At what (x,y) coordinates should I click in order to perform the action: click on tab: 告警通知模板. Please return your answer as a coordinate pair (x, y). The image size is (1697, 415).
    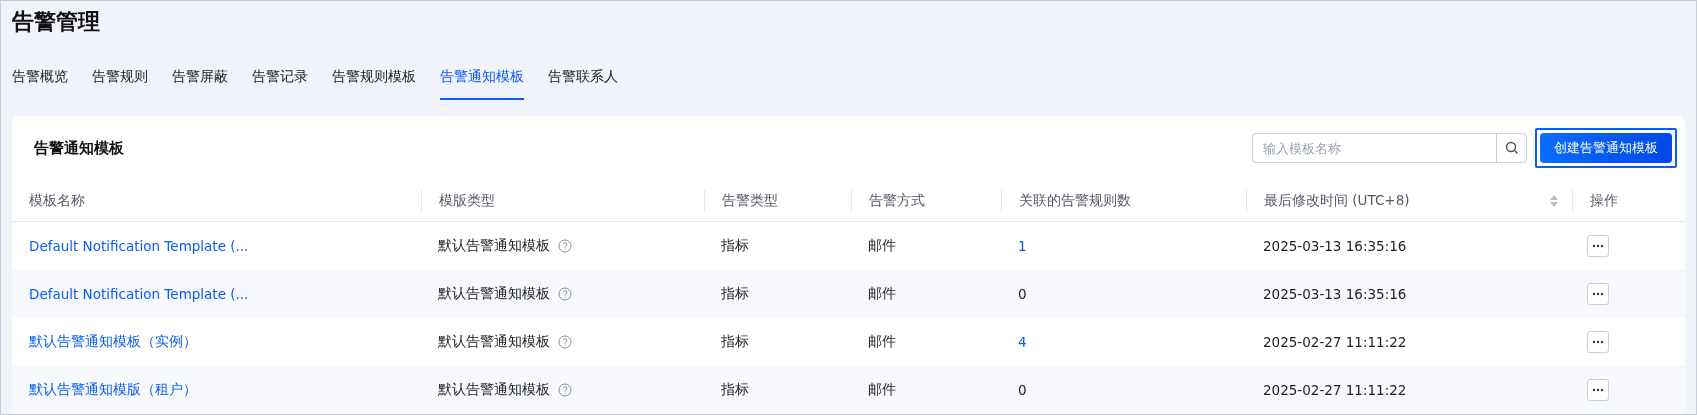
    Looking at the image, I should click on (482, 81).